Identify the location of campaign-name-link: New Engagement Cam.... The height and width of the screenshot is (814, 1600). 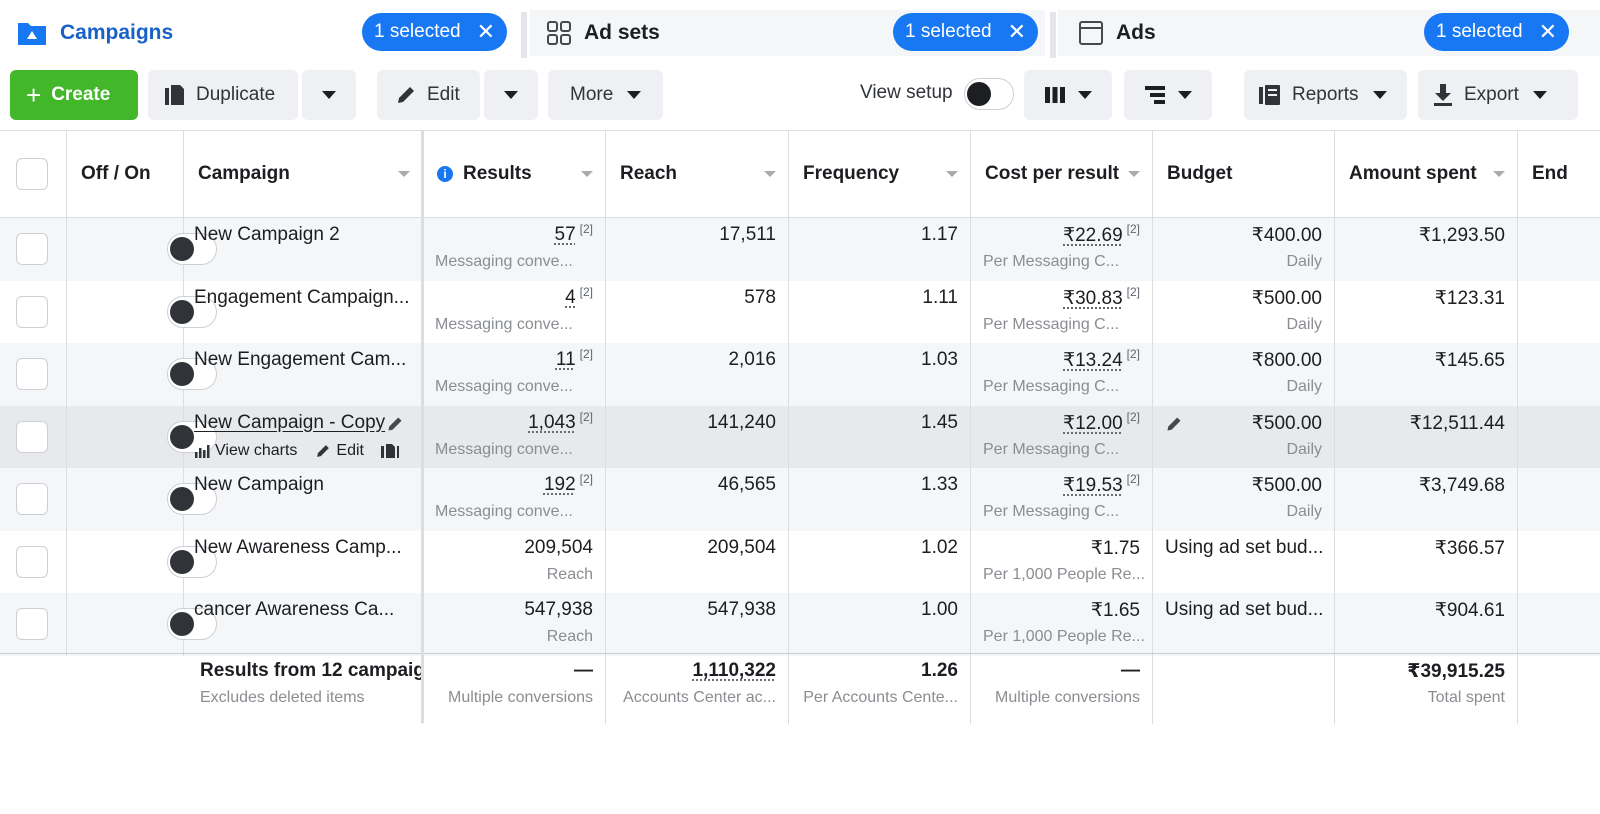
(300, 360).